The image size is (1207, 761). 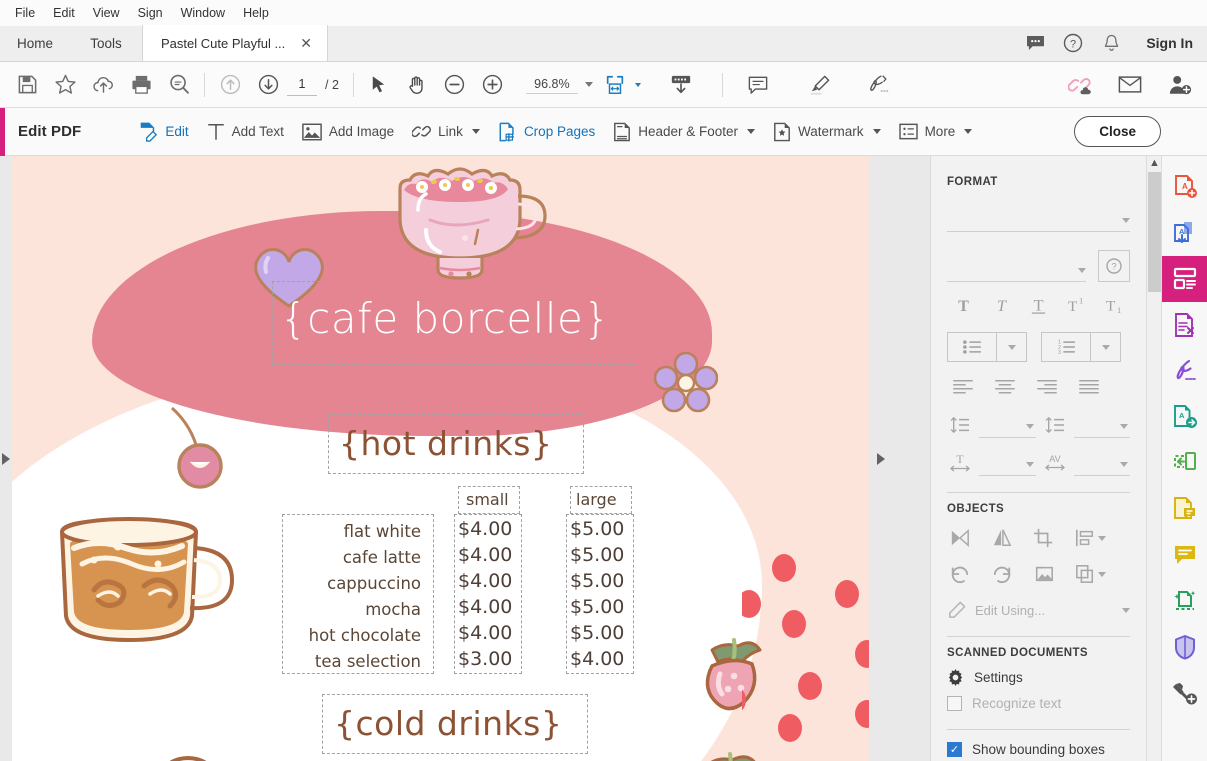 What do you see at coordinates (1114, 266) in the screenshot?
I see `font-help-button: ?` at bounding box center [1114, 266].